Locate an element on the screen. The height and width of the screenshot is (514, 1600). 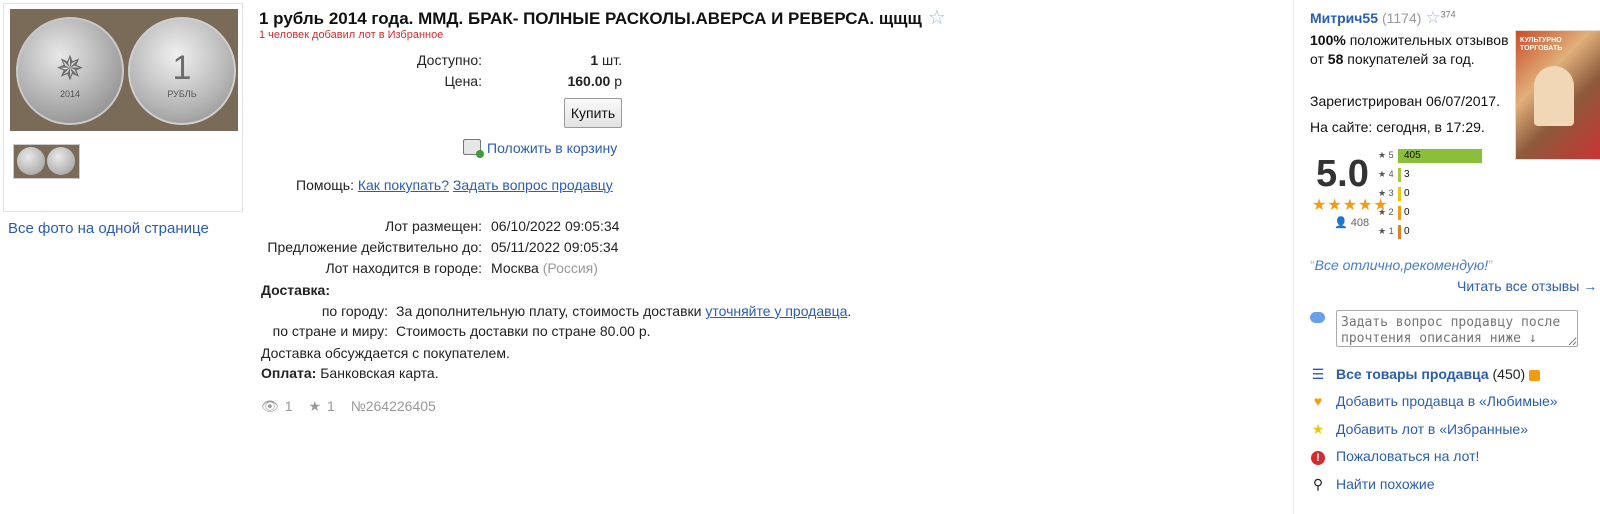
buyers-text: покупателей за год. is located at coordinates (1409, 59).